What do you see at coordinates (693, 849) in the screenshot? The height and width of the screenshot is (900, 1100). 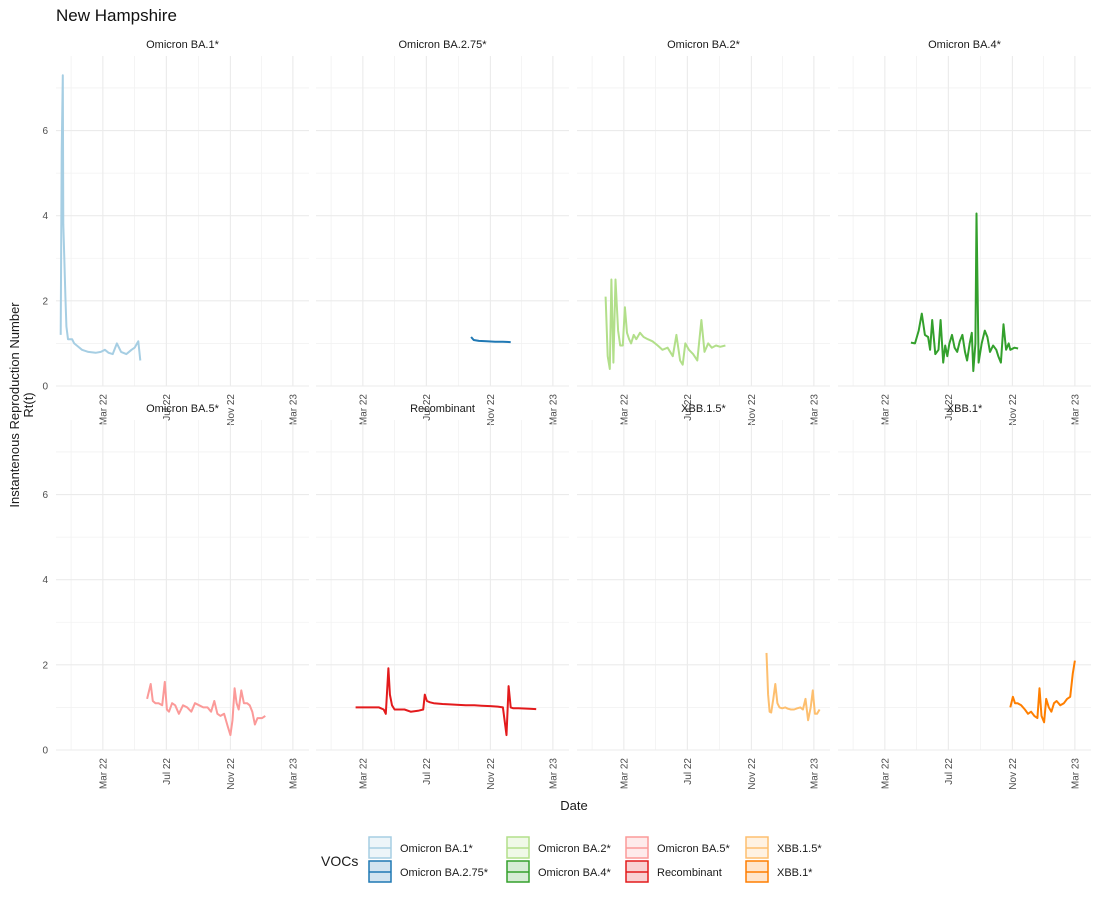 I see `legend-label: Omicron BA.5*` at bounding box center [693, 849].